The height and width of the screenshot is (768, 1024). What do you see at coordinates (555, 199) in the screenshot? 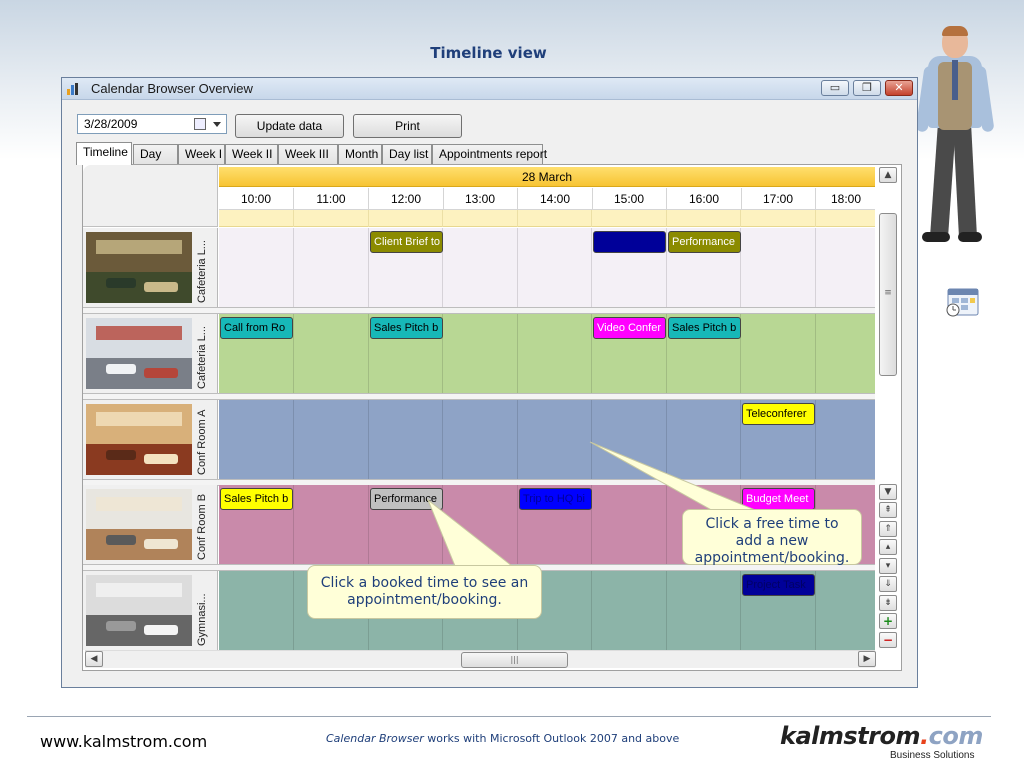
I see `time-label: 14:00` at bounding box center [555, 199].